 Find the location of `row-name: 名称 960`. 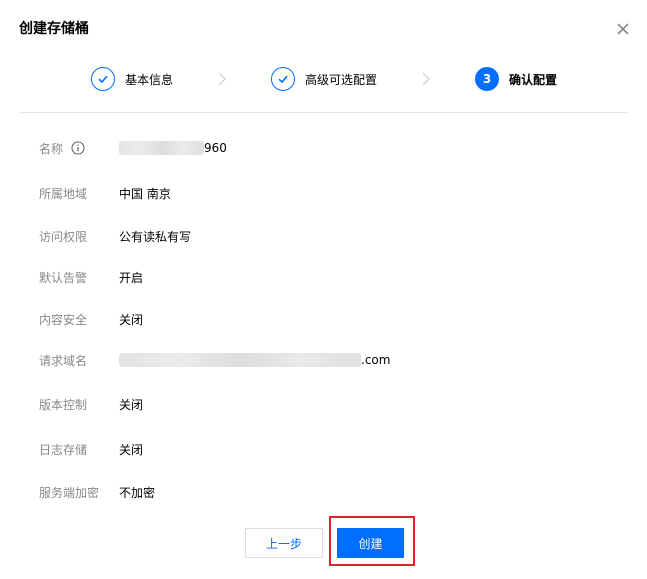

row-name: 名称 960 is located at coordinates (133, 148).